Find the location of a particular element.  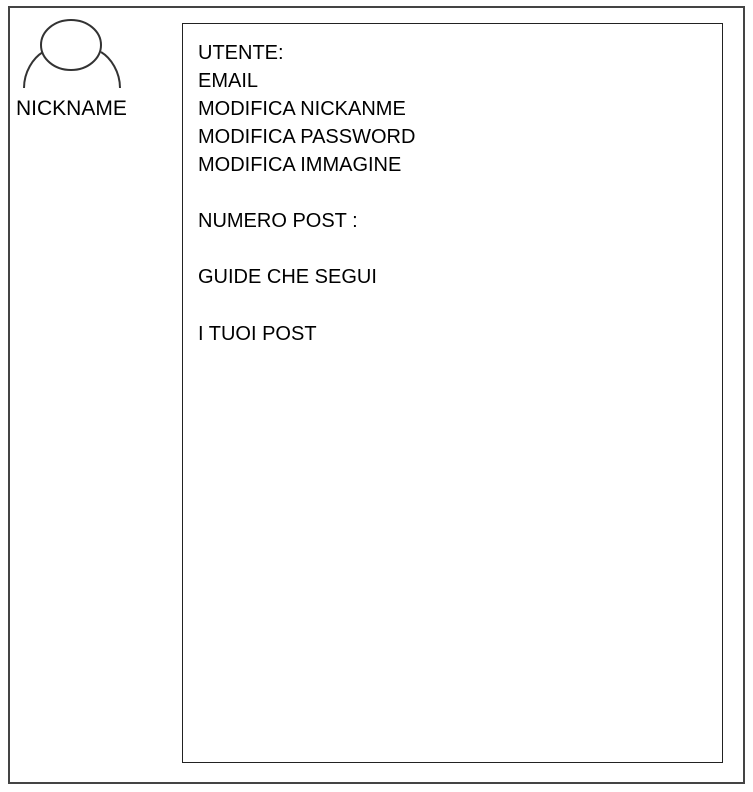

edit-password-link: MODIFICA PASSWORD is located at coordinates (306, 137).